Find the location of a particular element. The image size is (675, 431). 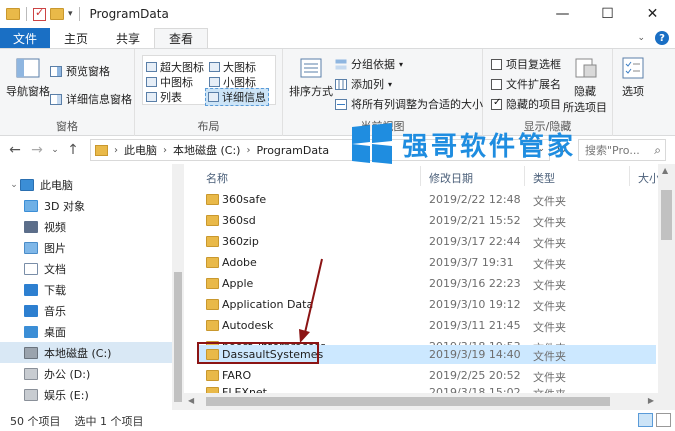

layout-large-icons: 大图标 is located at coordinates (232, 67).